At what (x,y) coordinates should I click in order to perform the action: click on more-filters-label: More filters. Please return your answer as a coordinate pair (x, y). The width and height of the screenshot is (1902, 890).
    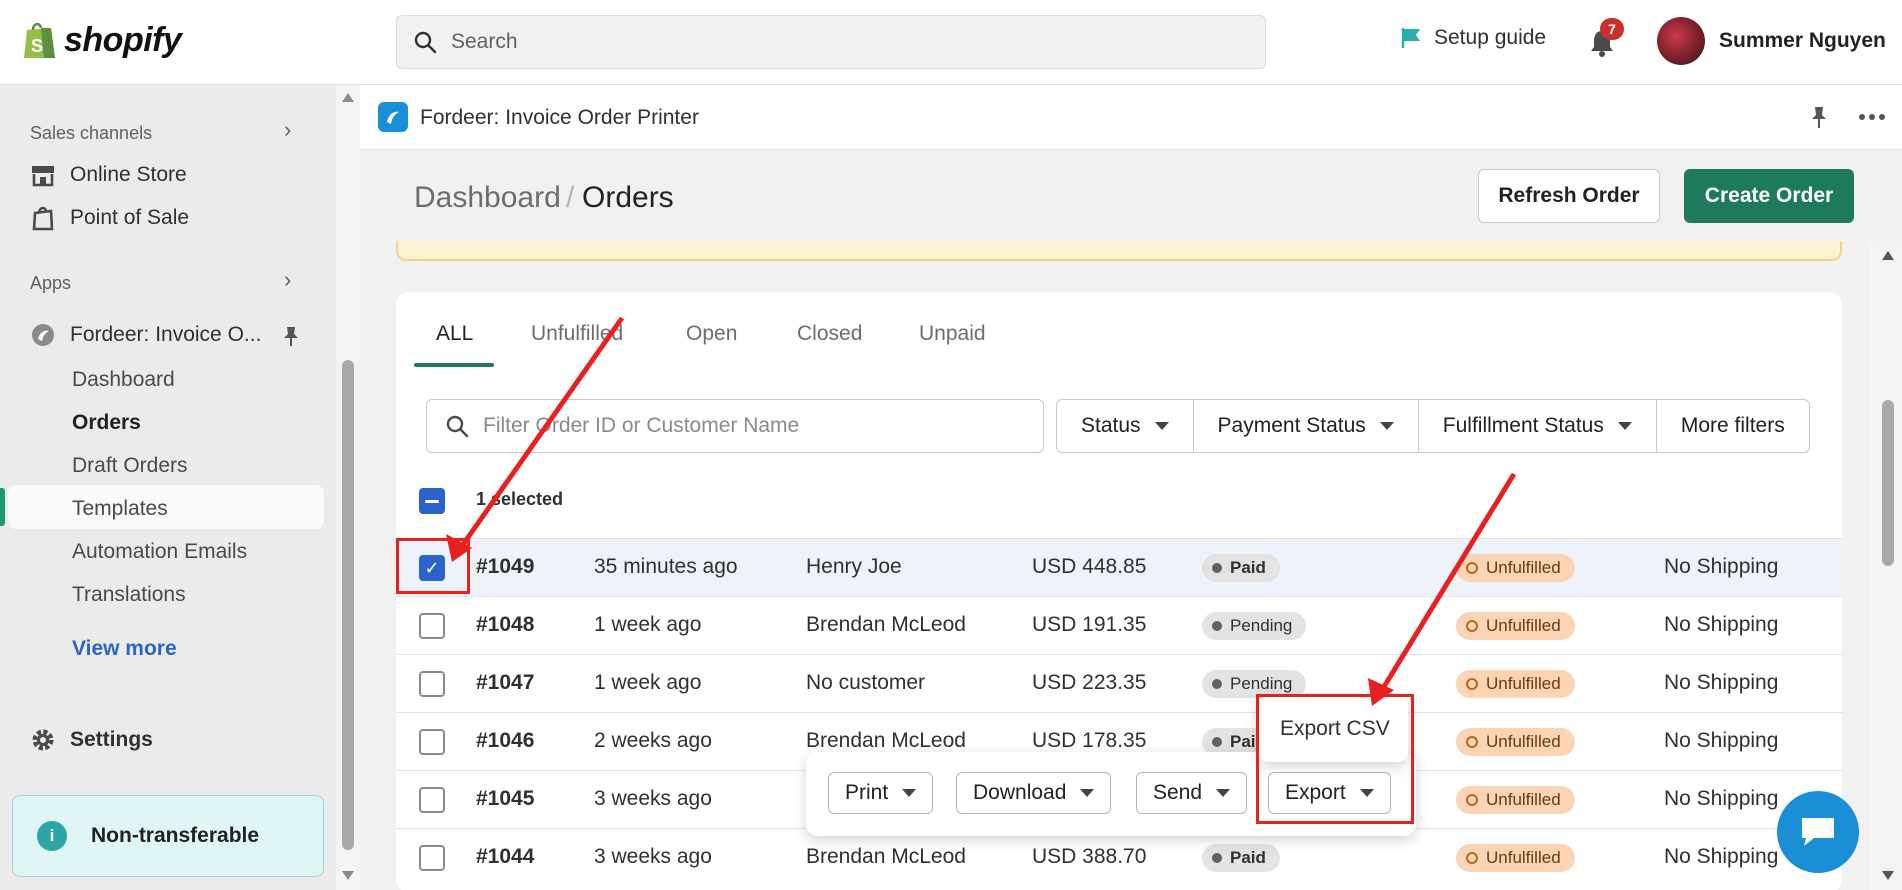
    Looking at the image, I should click on (1732, 425).